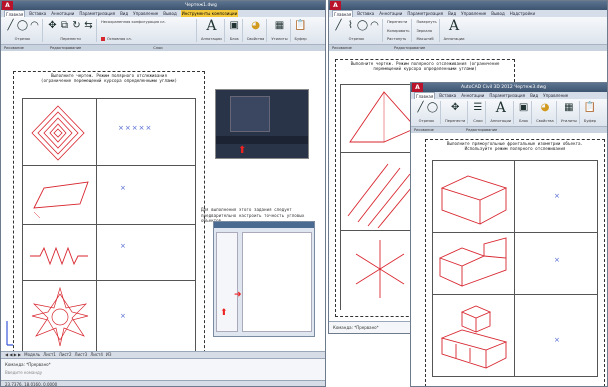 Image resolution: width=608 pixels, height=387 pixels. Describe the element at coordinates (426, 22) in the screenshot. I see `rotate-label: Повернуть` at that location.